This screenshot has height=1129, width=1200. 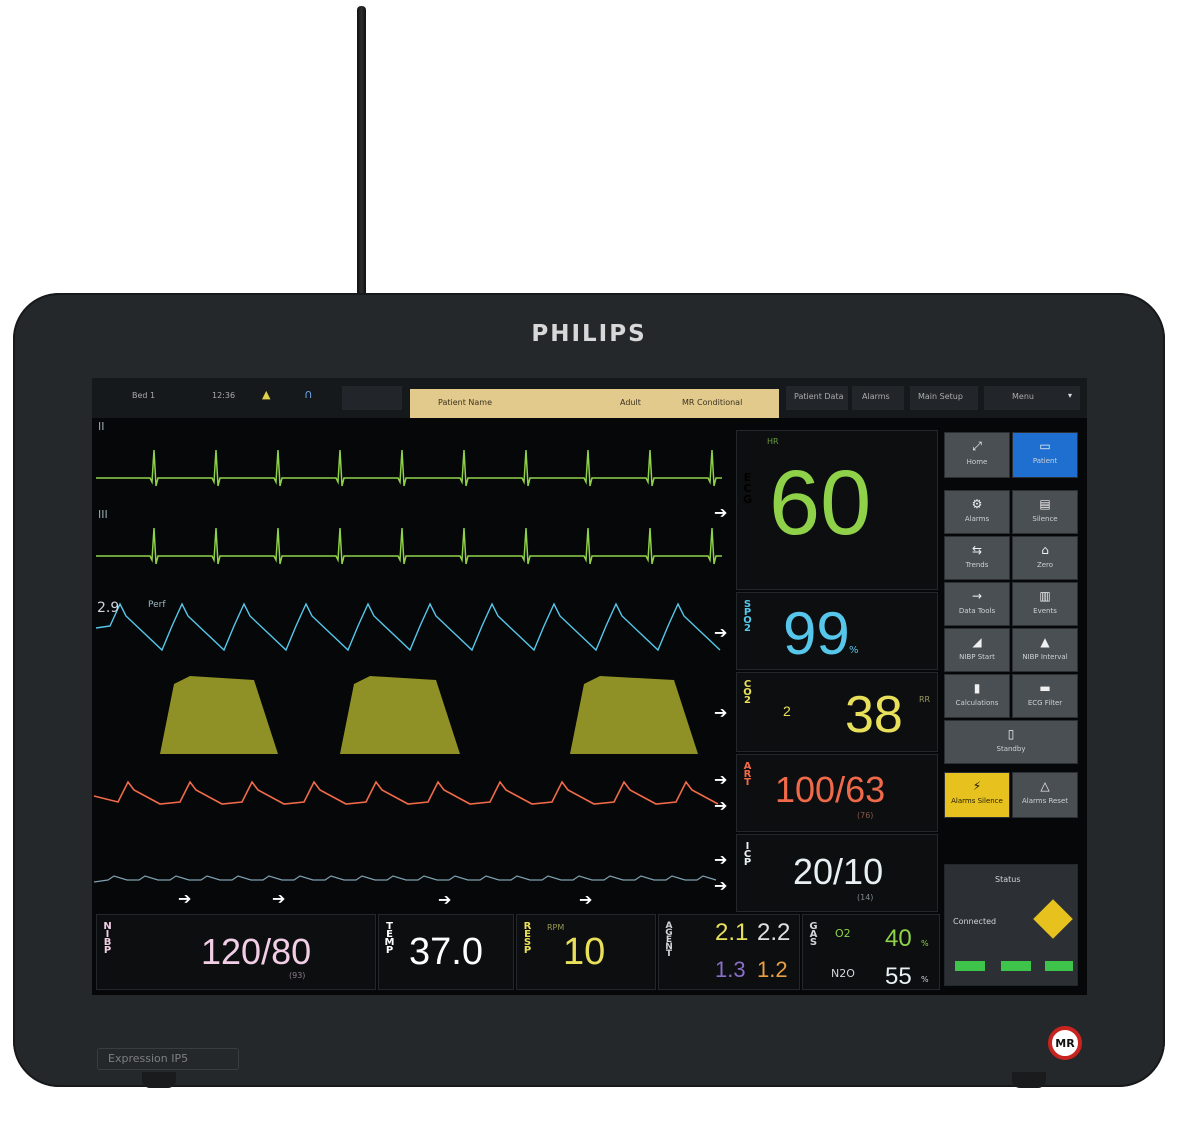 What do you see at coordinates (843, 933) in the screenshot?
I see `o2-label: O2` at bounding box center [843, 933].